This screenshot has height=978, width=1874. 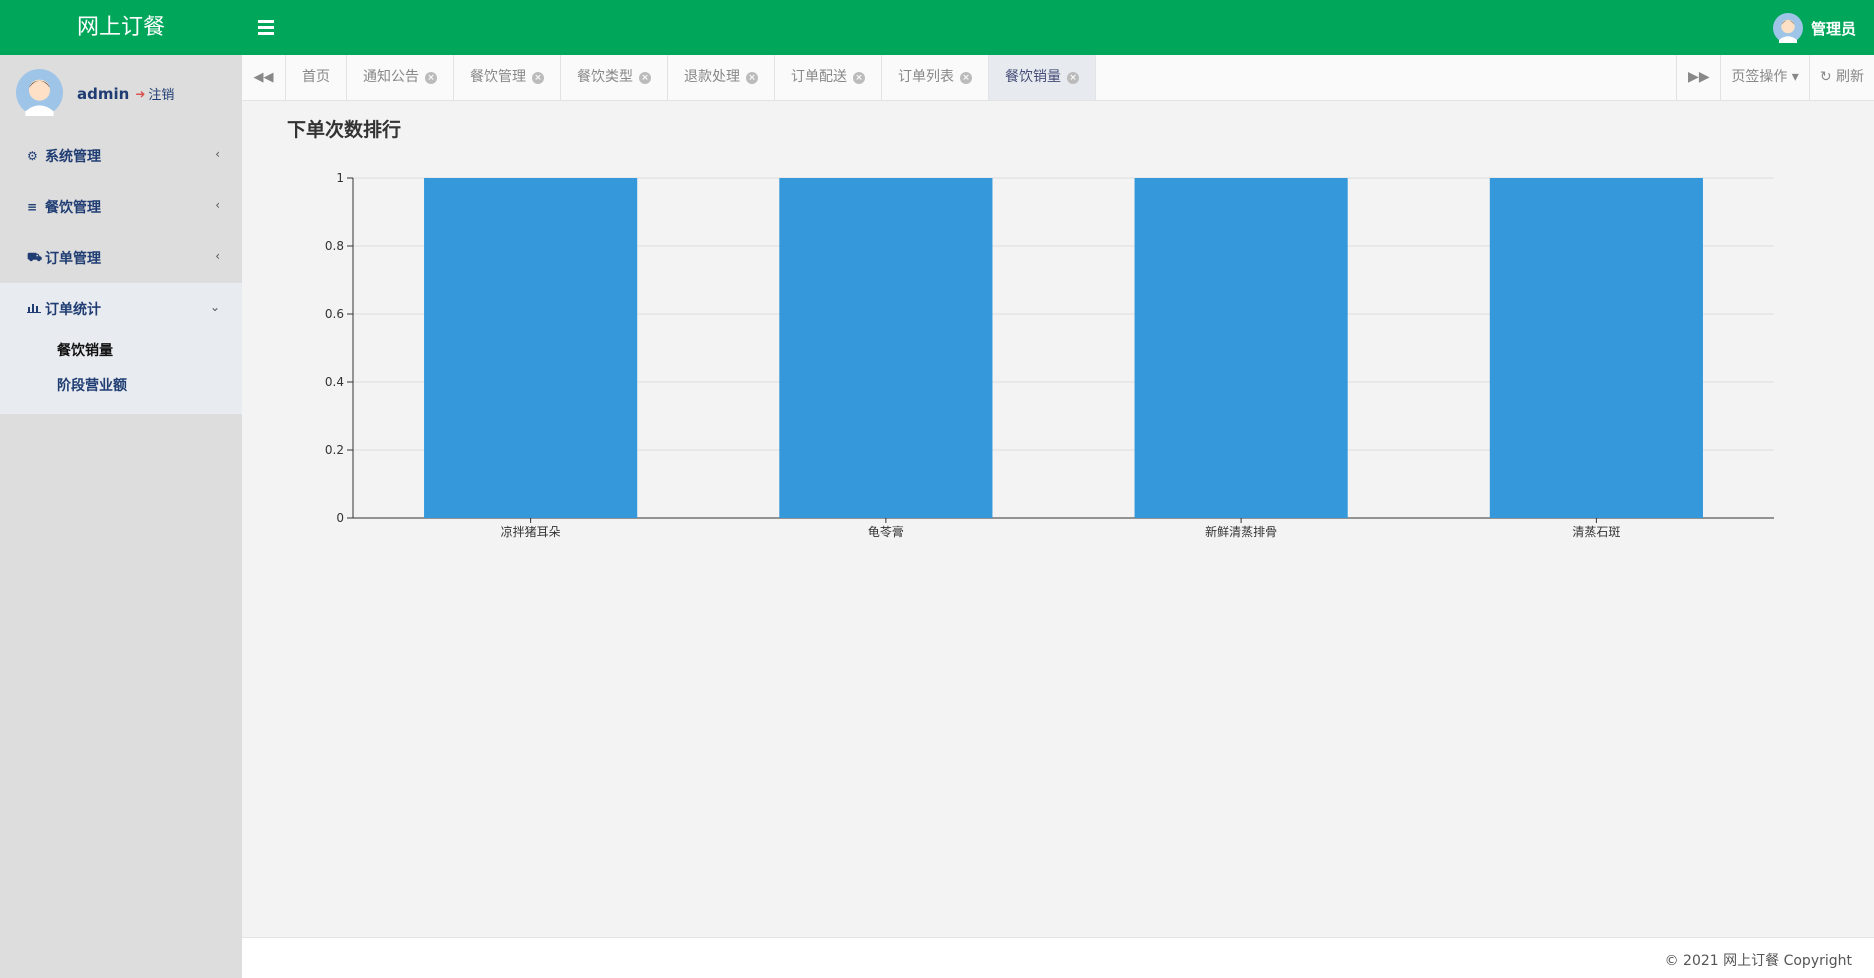 I want to click on tab-label: 餐饮管理, so click(x=498, y=77).